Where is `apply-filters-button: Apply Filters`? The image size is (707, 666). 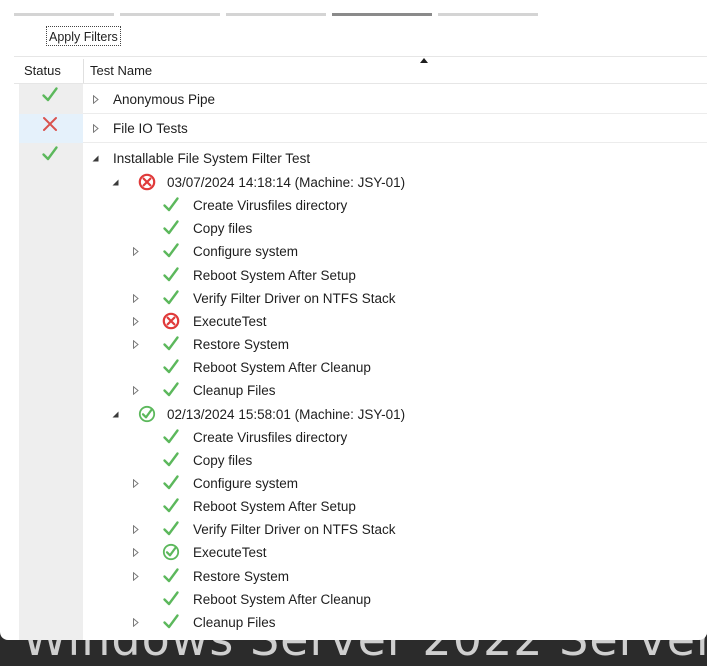
apply-filters-button: Apply Filters is located at coordinates (83, 36).